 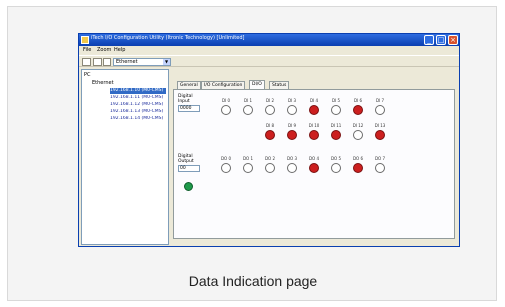 I want to click on di-indicator-label: DI 13, so click(x=380, y=125).